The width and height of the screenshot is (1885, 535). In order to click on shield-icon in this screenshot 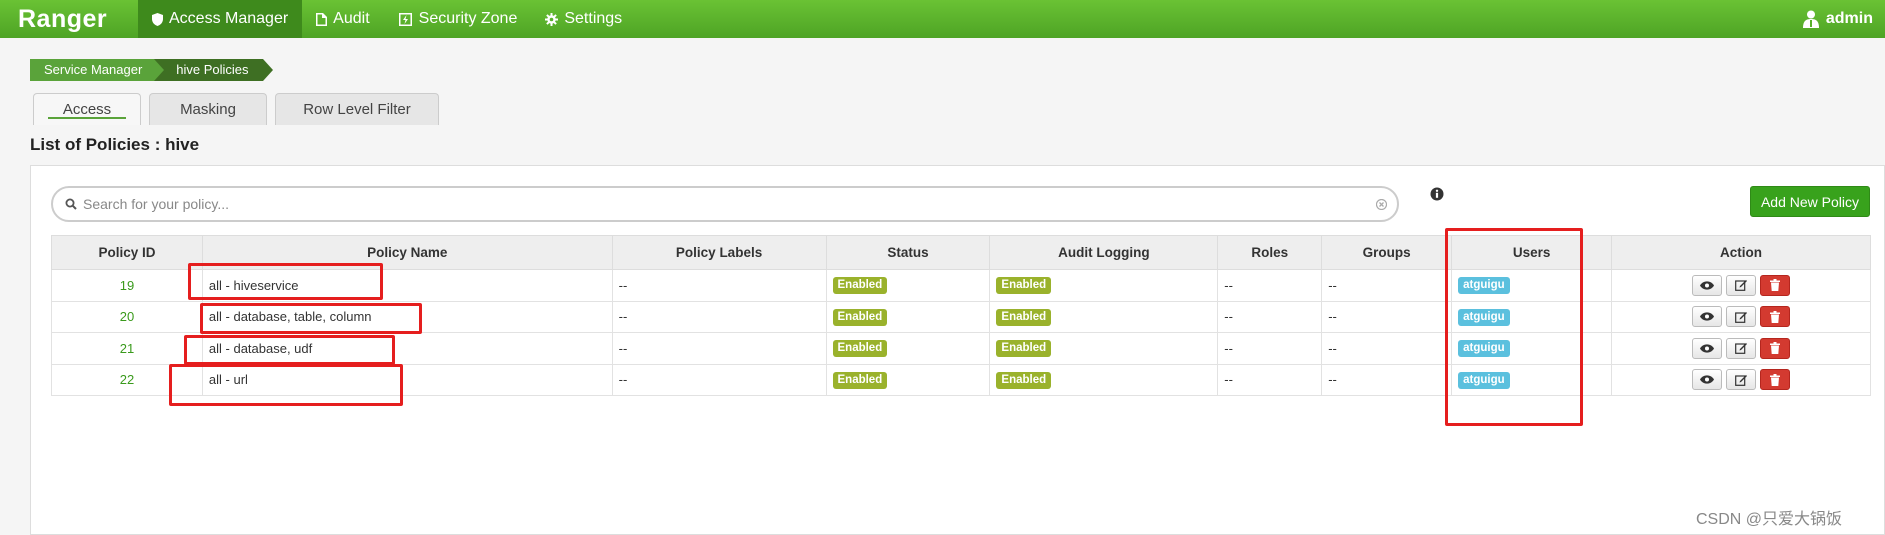, I will do `click(157, 19)`.